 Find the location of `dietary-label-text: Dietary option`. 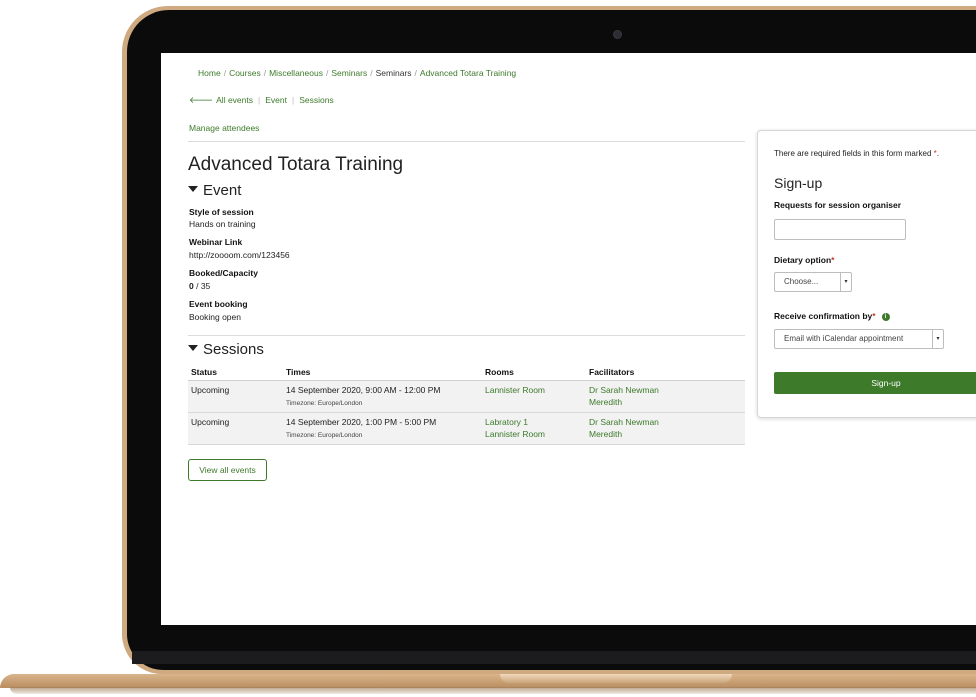

dietary-label-text: Dietary option is located at coordinates (803, 260).